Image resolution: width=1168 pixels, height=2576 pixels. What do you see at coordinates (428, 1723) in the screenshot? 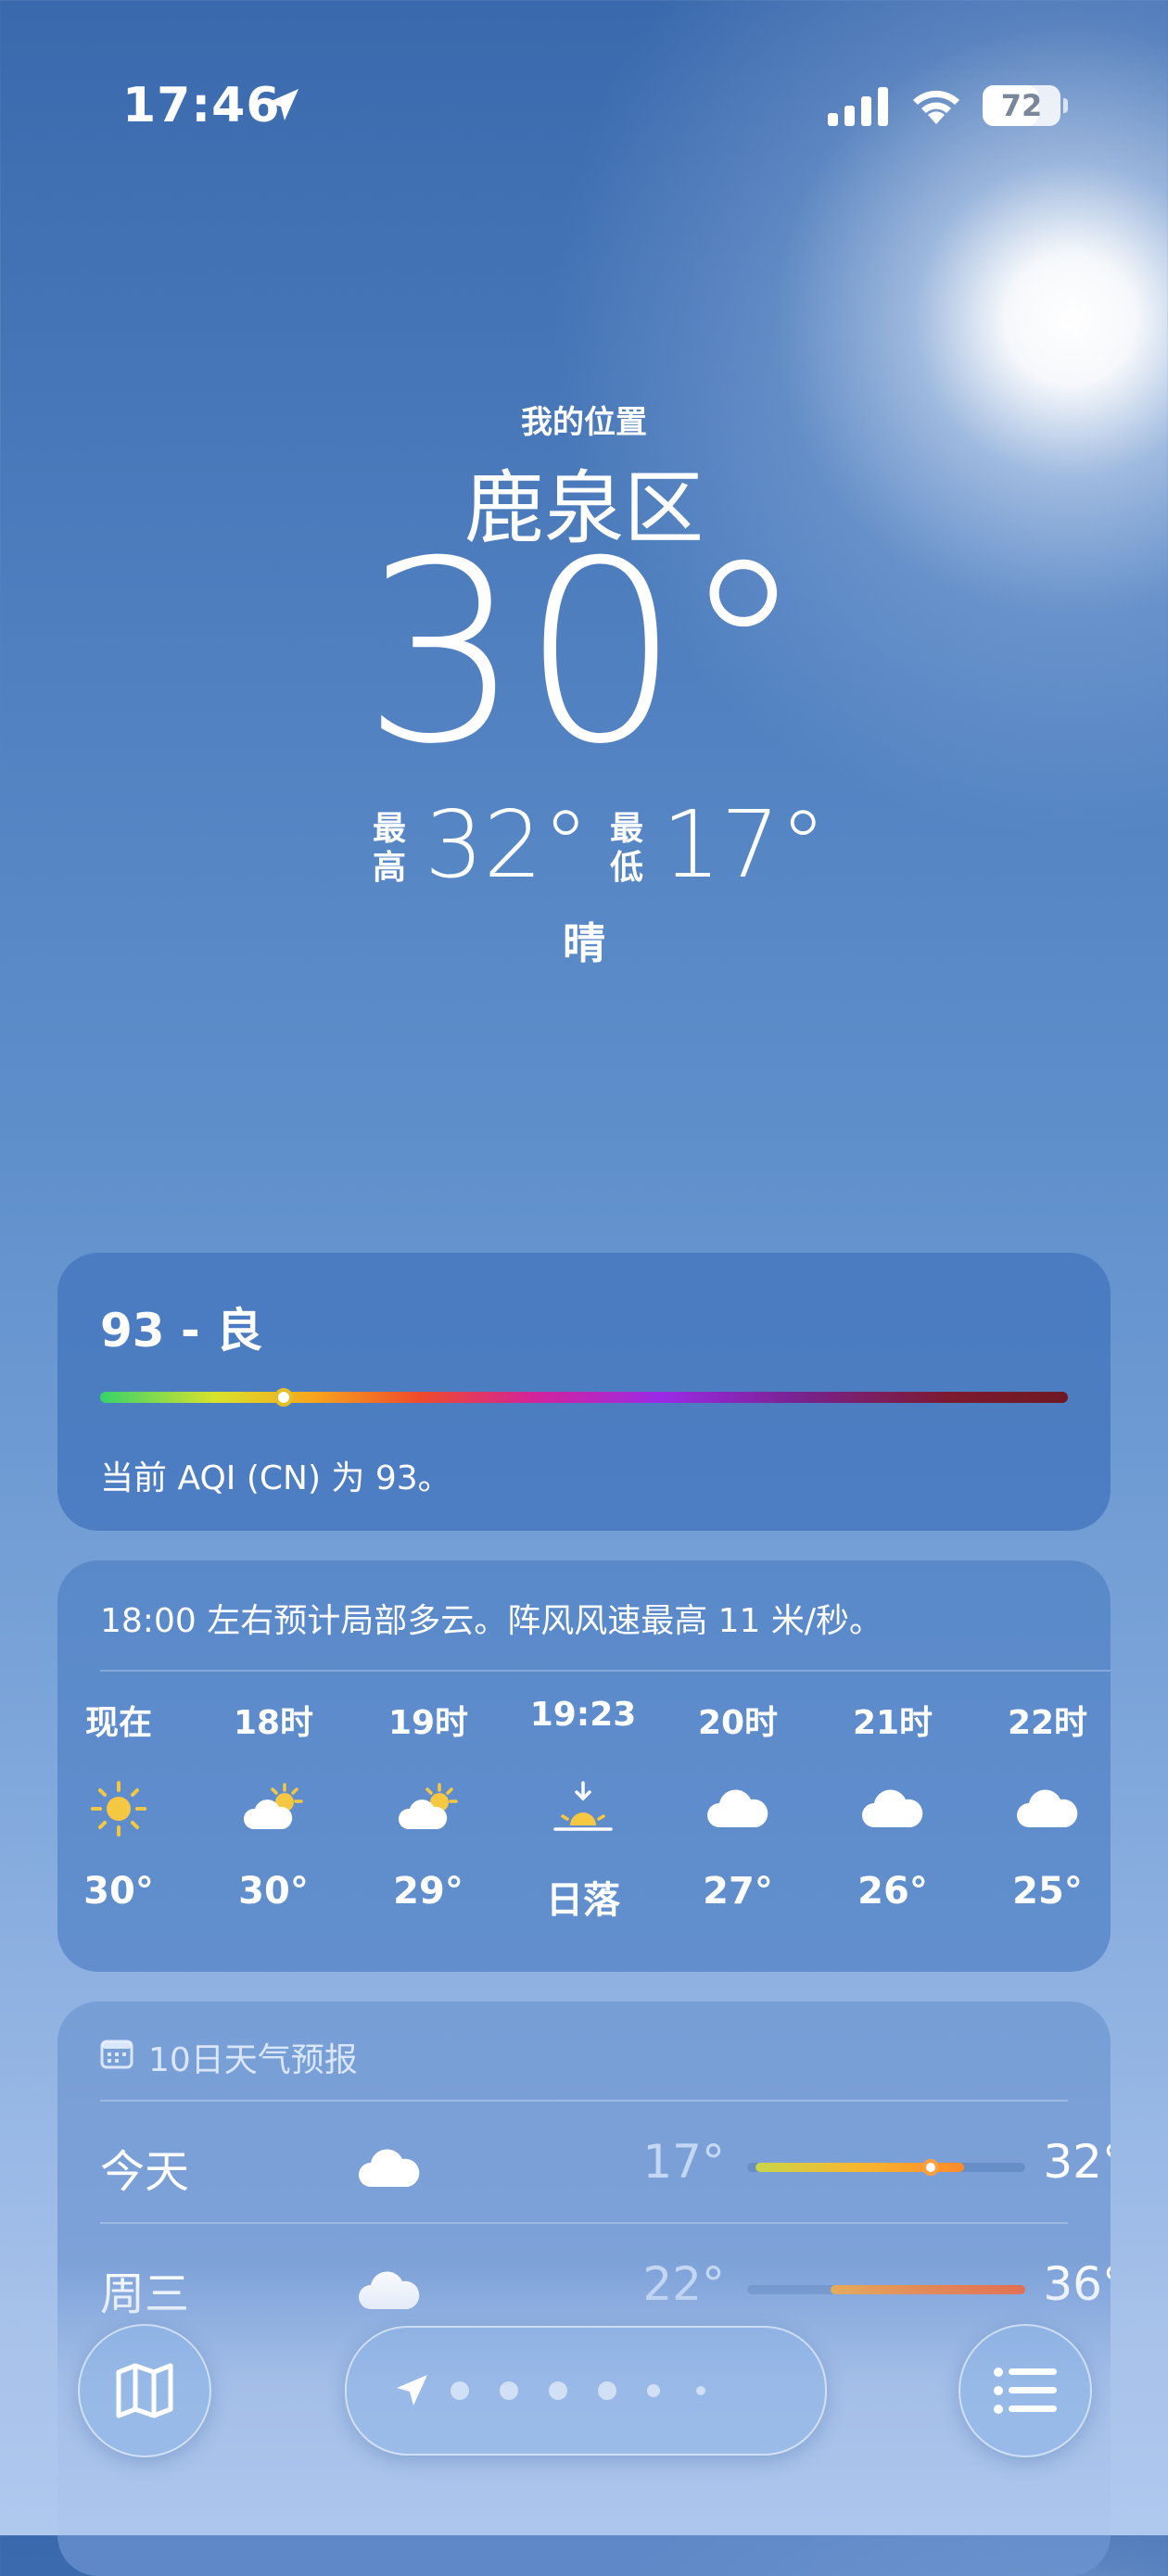
I see `hour-label: 19时` at bounding box center [428, 1723].